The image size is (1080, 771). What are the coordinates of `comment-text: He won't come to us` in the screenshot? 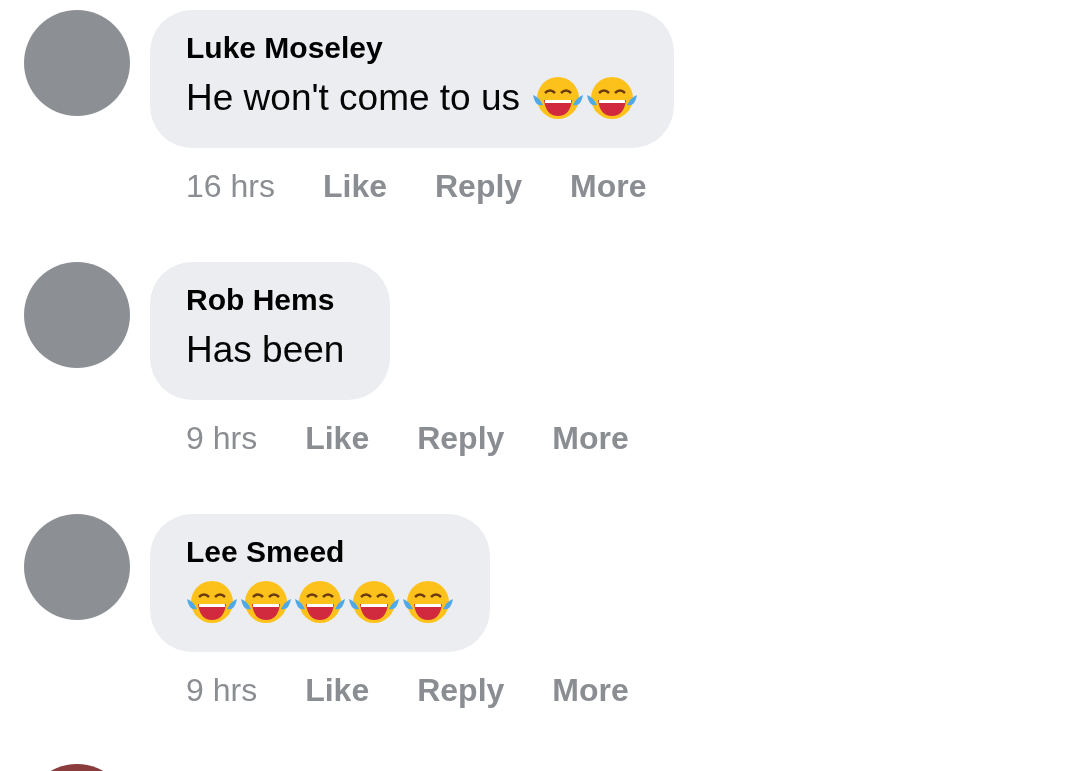 It's located at (353, 98).